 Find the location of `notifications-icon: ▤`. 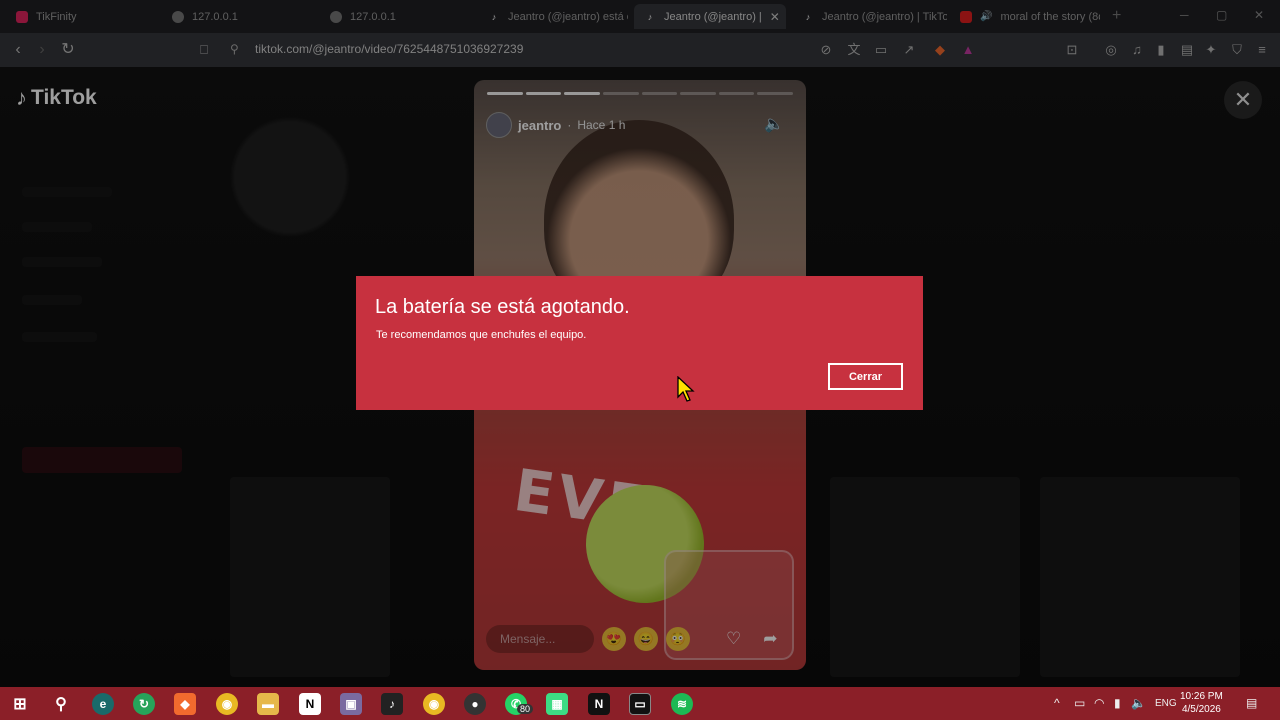

notifications-icon: ▤ is located at coordinates (1251, 703).